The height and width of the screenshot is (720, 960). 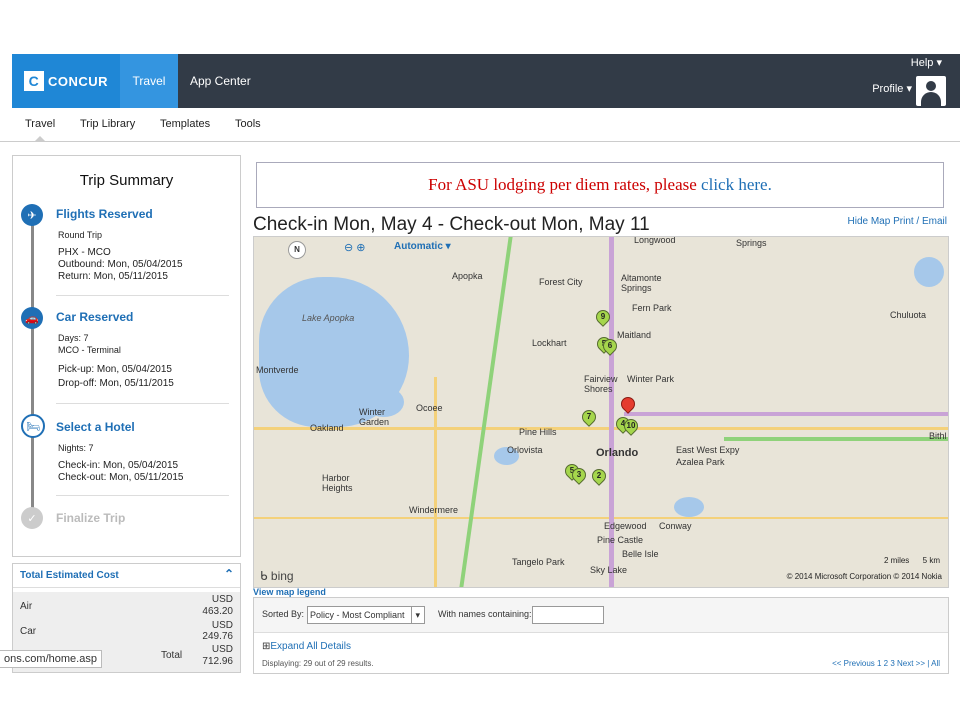 What do you see at coordinates (920, 221) in the screenshot?
I see `print-email-link: Print / Email` at bounding box center [920, 221].